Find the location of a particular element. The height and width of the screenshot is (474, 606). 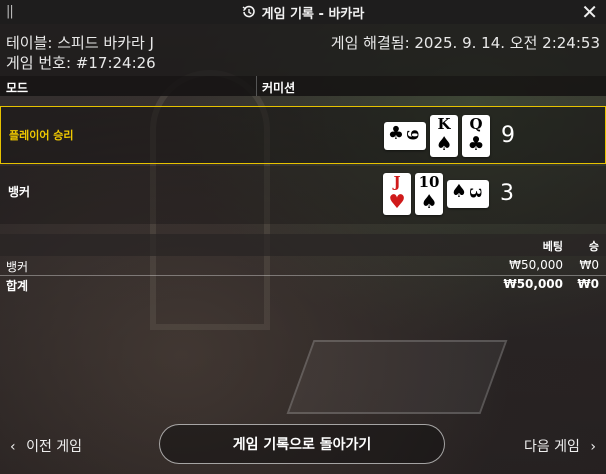

next-game-label: 다음 게임 is located at coordinates (551, 447).